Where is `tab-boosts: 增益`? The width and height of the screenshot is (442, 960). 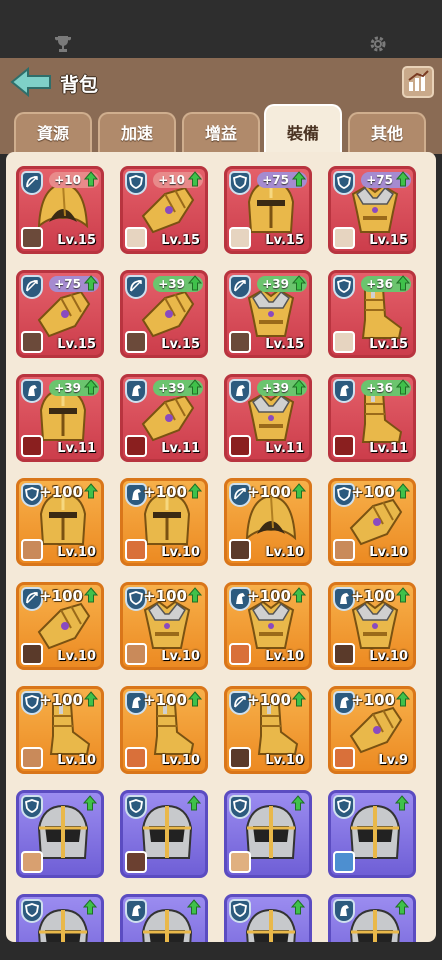
tab-boosts: 增益 is located at coordinates (221, 134).